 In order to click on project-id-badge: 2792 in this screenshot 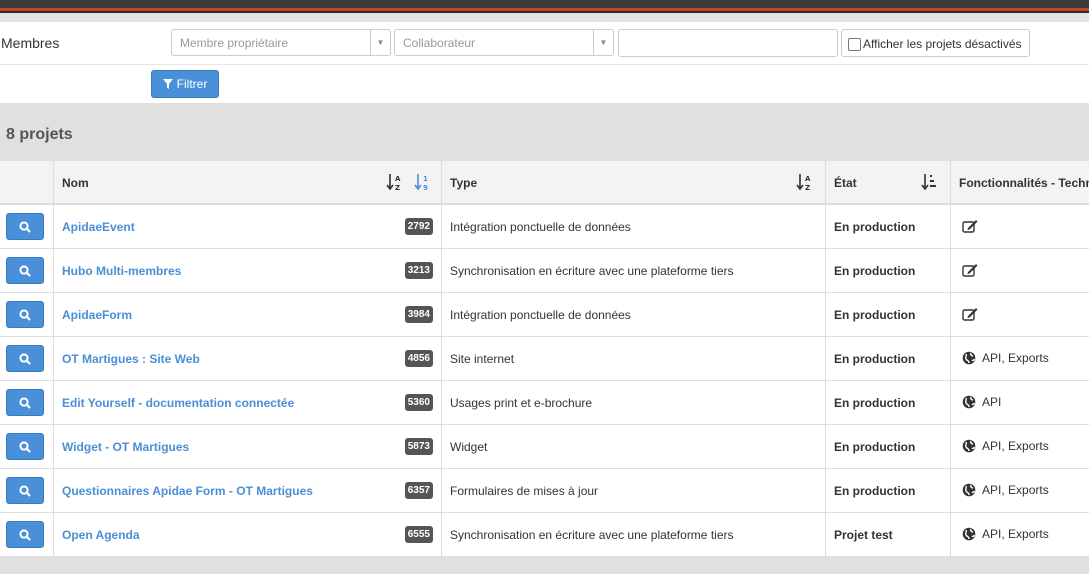, I will do `click(418, 226)`.